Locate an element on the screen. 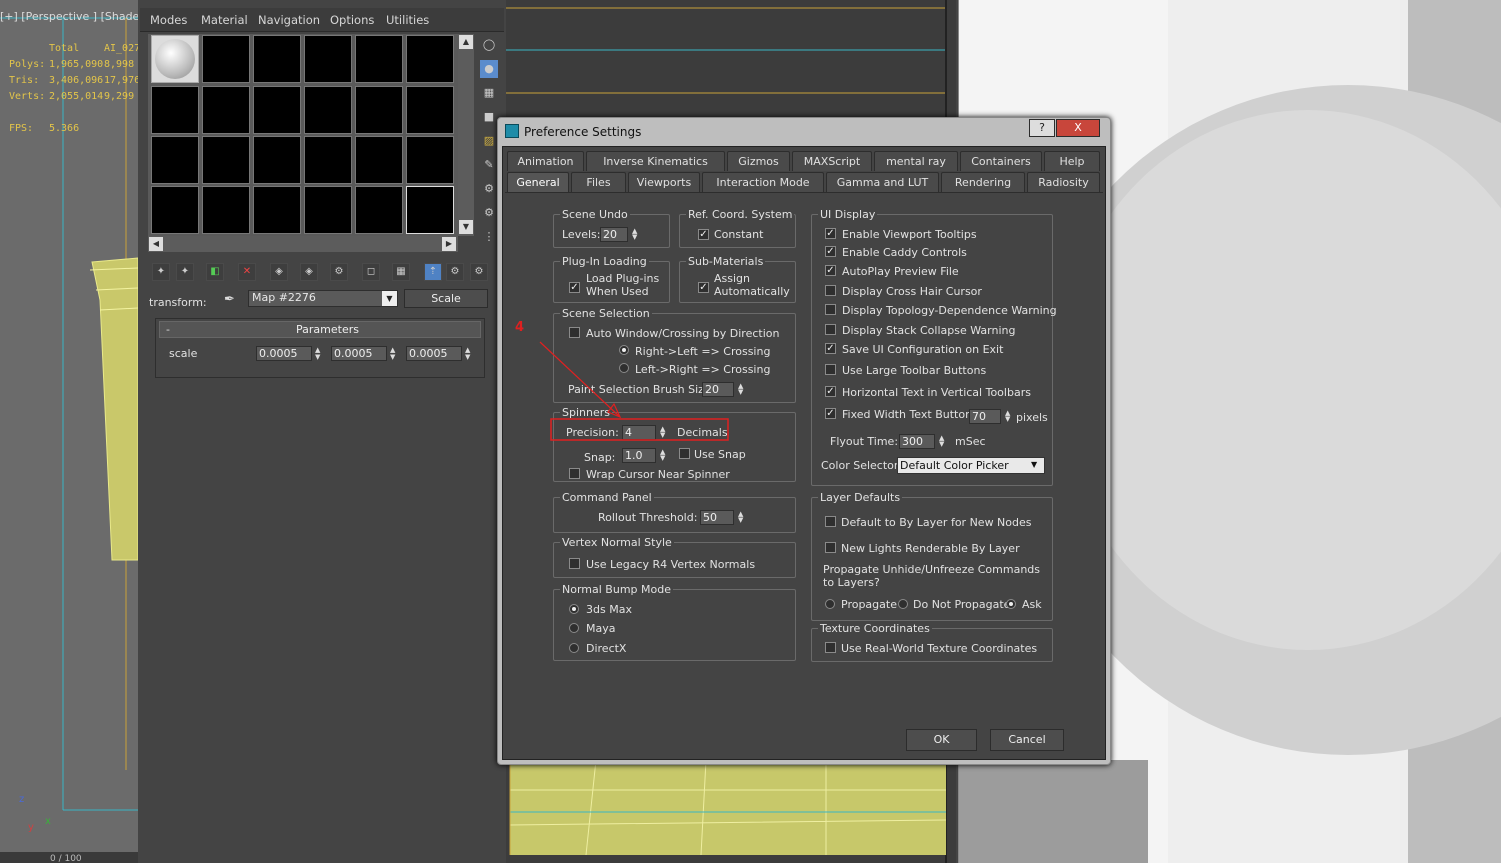 This screenshot has width=1501, height=863. fixed-width-spinner: 70 is located at coordinates (985, 416).